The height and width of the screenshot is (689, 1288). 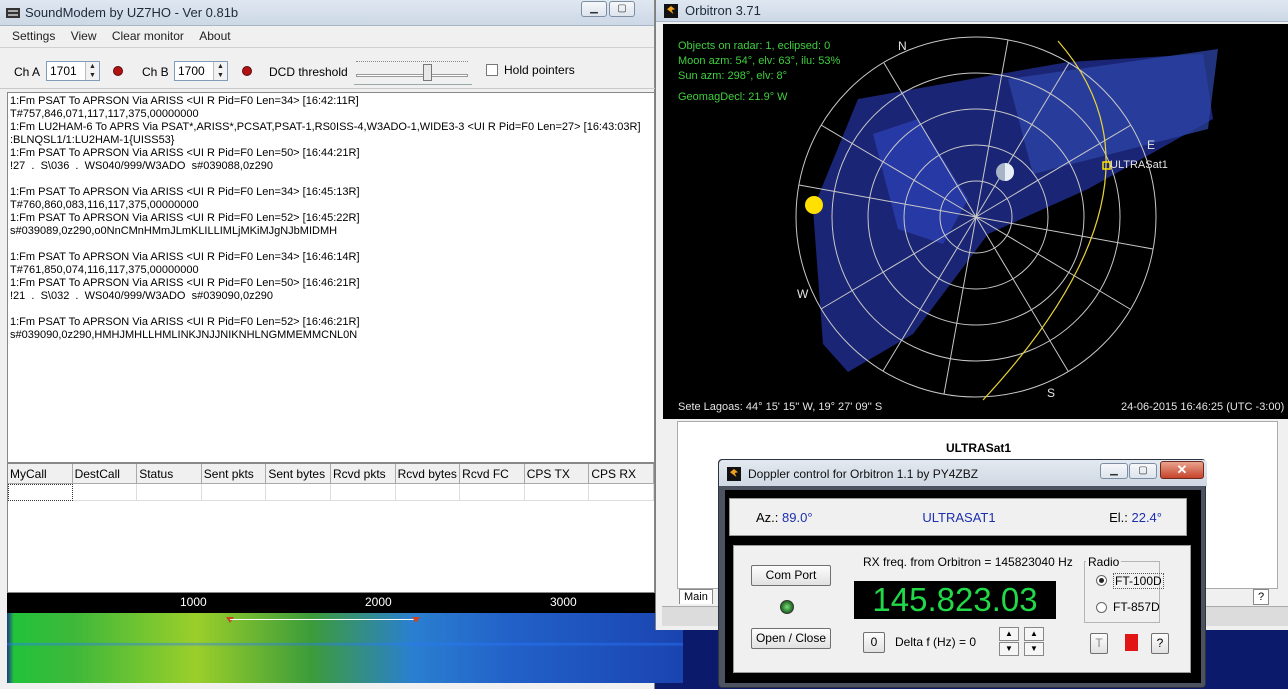 I want to click on geomag-info: GeomagDecl: 21.9° W, so click(x=733, y=97).